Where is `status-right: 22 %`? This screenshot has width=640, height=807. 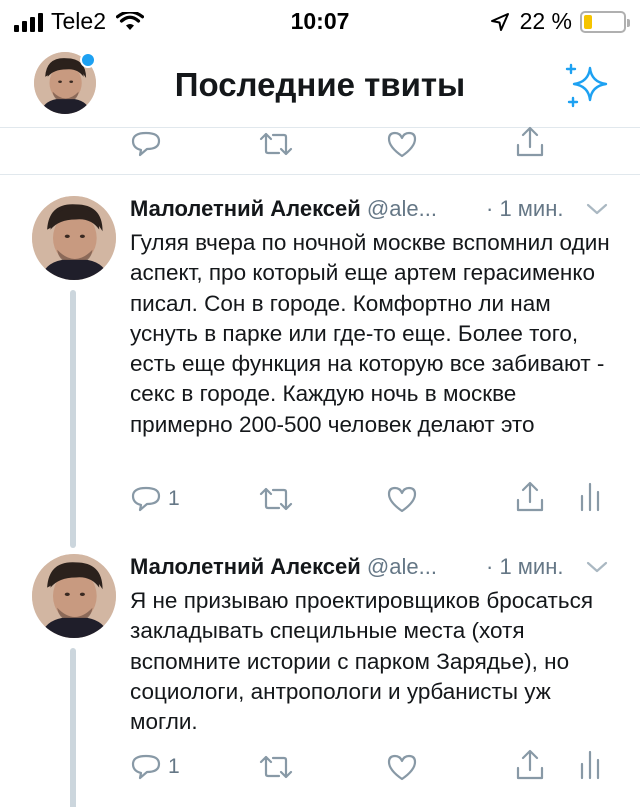 status-right: 22 % is located at coordinates (560, 21).